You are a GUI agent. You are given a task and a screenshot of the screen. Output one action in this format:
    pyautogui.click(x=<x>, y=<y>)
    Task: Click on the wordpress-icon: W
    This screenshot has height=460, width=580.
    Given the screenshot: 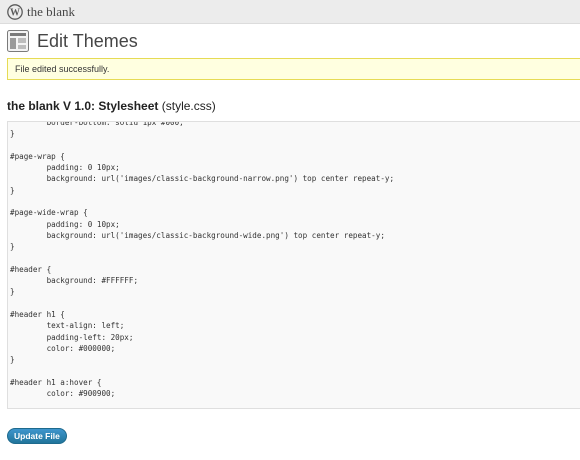 What is the action you would take?
    pyautogui.click(x=15, y=12)
    